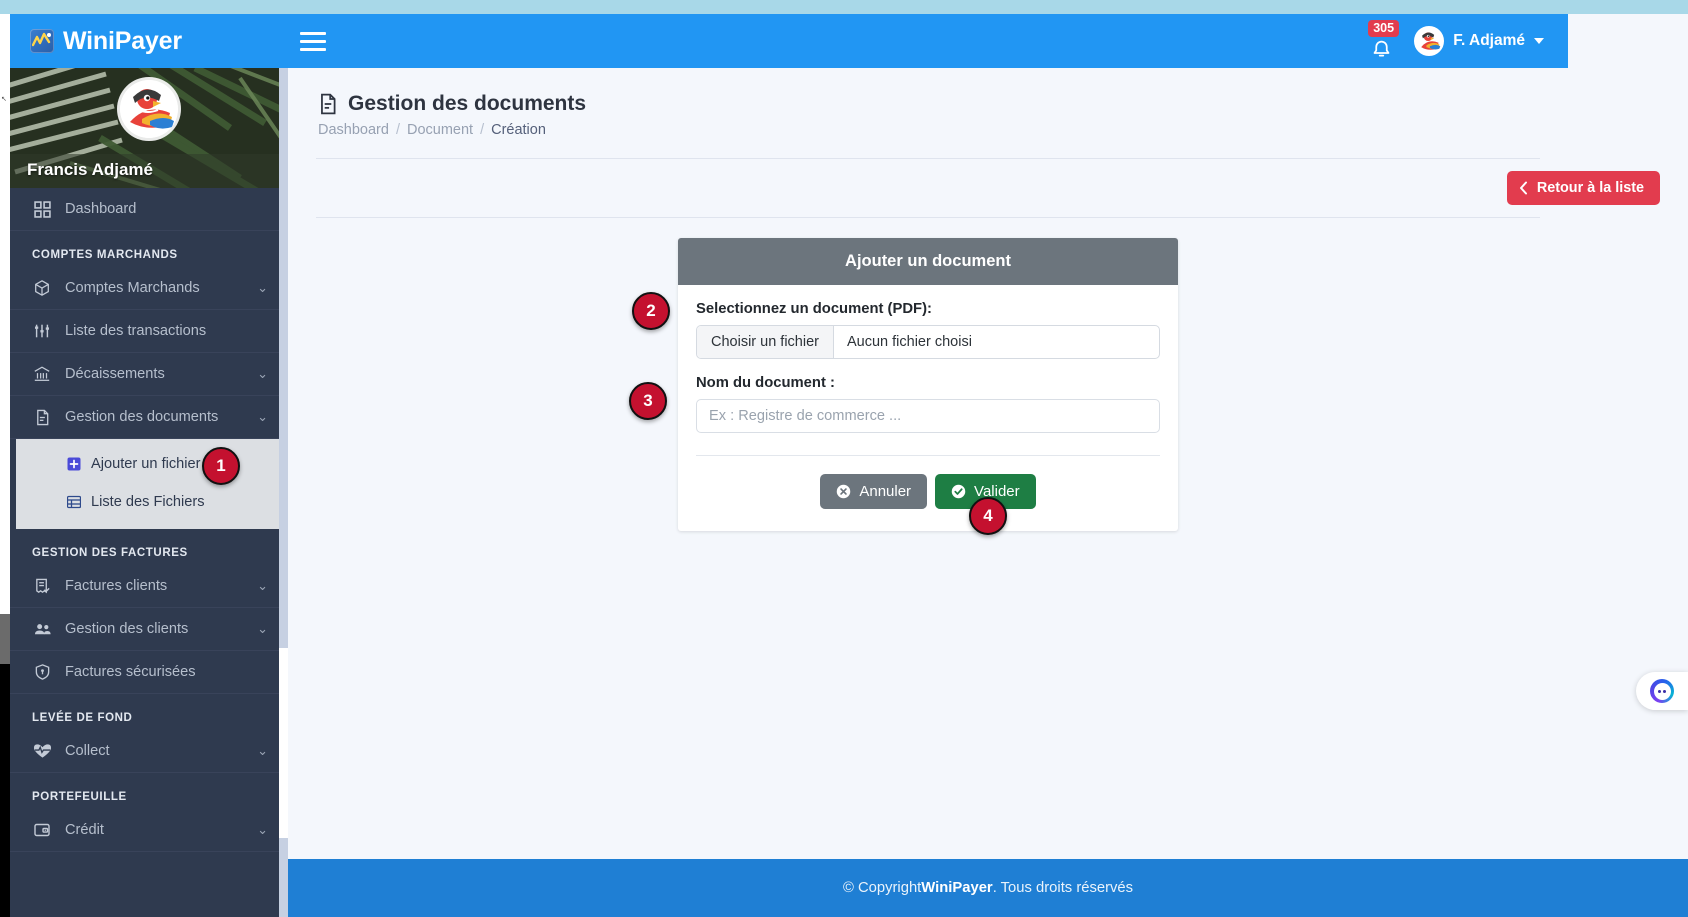 This screenshot has height=917, width=1688. I want to click on sidebar-item-liste-des-fichiers: Liste des Fichiers, so click(149, 502).